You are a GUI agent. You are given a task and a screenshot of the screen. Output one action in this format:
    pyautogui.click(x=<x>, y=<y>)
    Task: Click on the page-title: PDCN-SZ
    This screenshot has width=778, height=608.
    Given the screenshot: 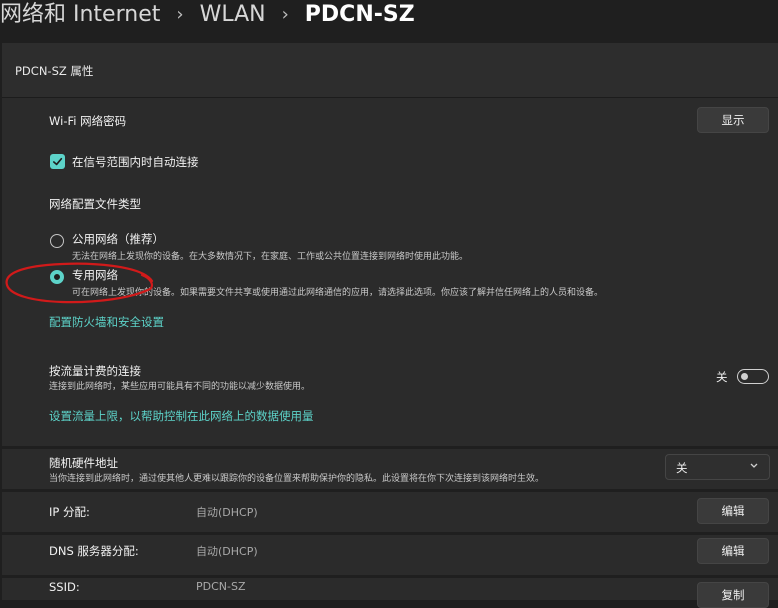 What is the action you would take?
    pyautogui.click(x=359, y=14)
    